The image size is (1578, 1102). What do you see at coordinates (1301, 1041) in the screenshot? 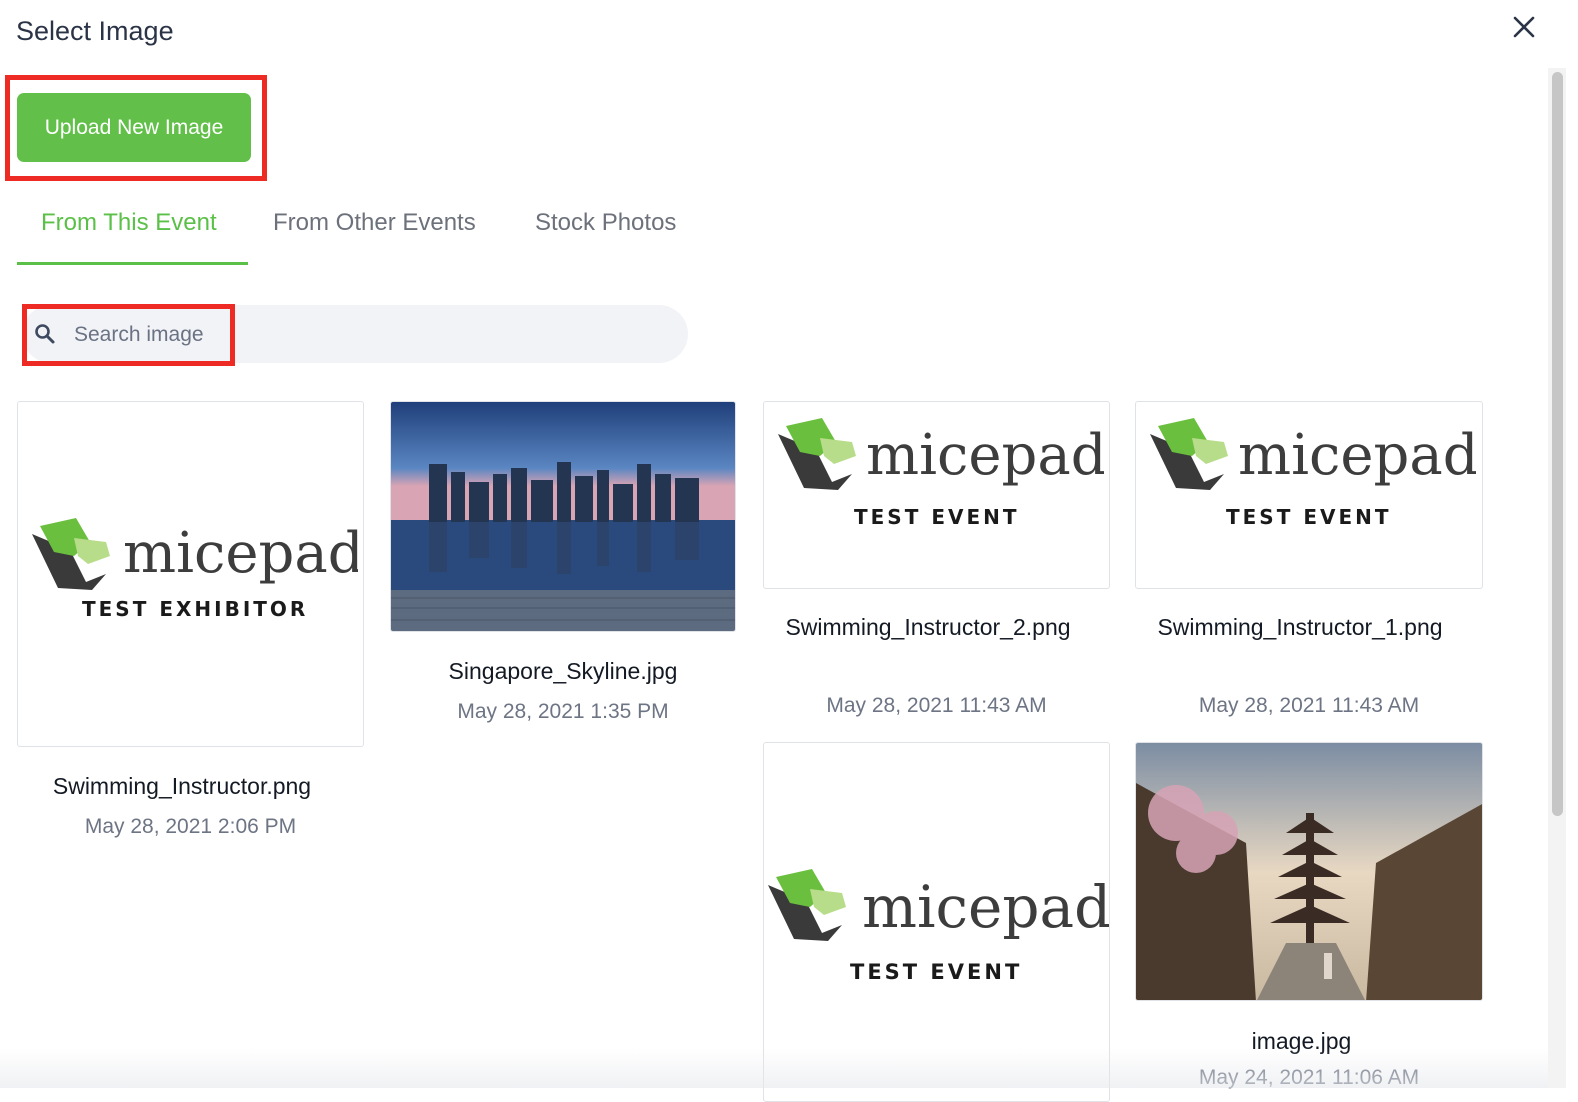
I see `image-filename: image.jpg` at bounding box center [1301, 1041].